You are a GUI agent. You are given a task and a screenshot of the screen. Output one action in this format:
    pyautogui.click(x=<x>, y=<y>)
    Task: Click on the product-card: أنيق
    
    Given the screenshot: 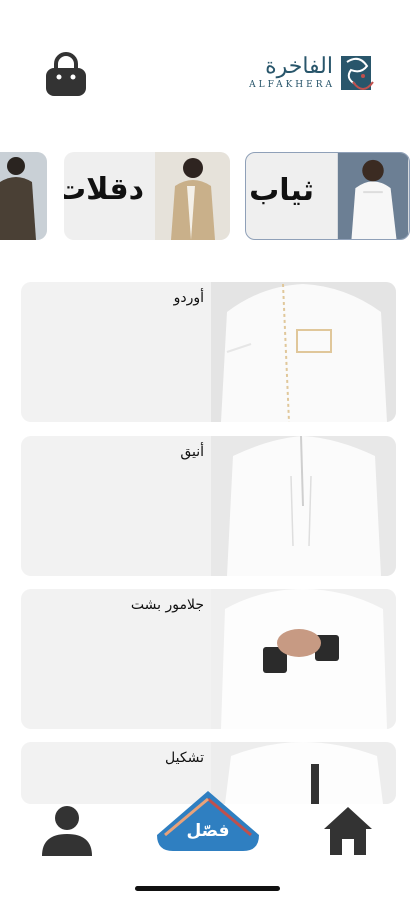 What is the action you would take?
    pyautogui.click(x=208, y=506)
    